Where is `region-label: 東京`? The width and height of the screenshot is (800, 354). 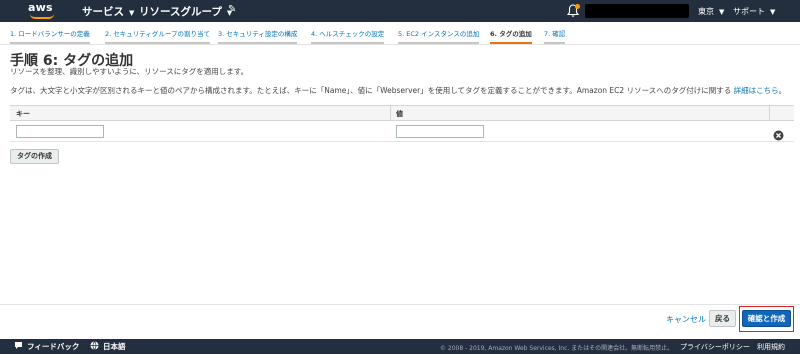 region-label: 東京 is located at coordinates (706, 11).